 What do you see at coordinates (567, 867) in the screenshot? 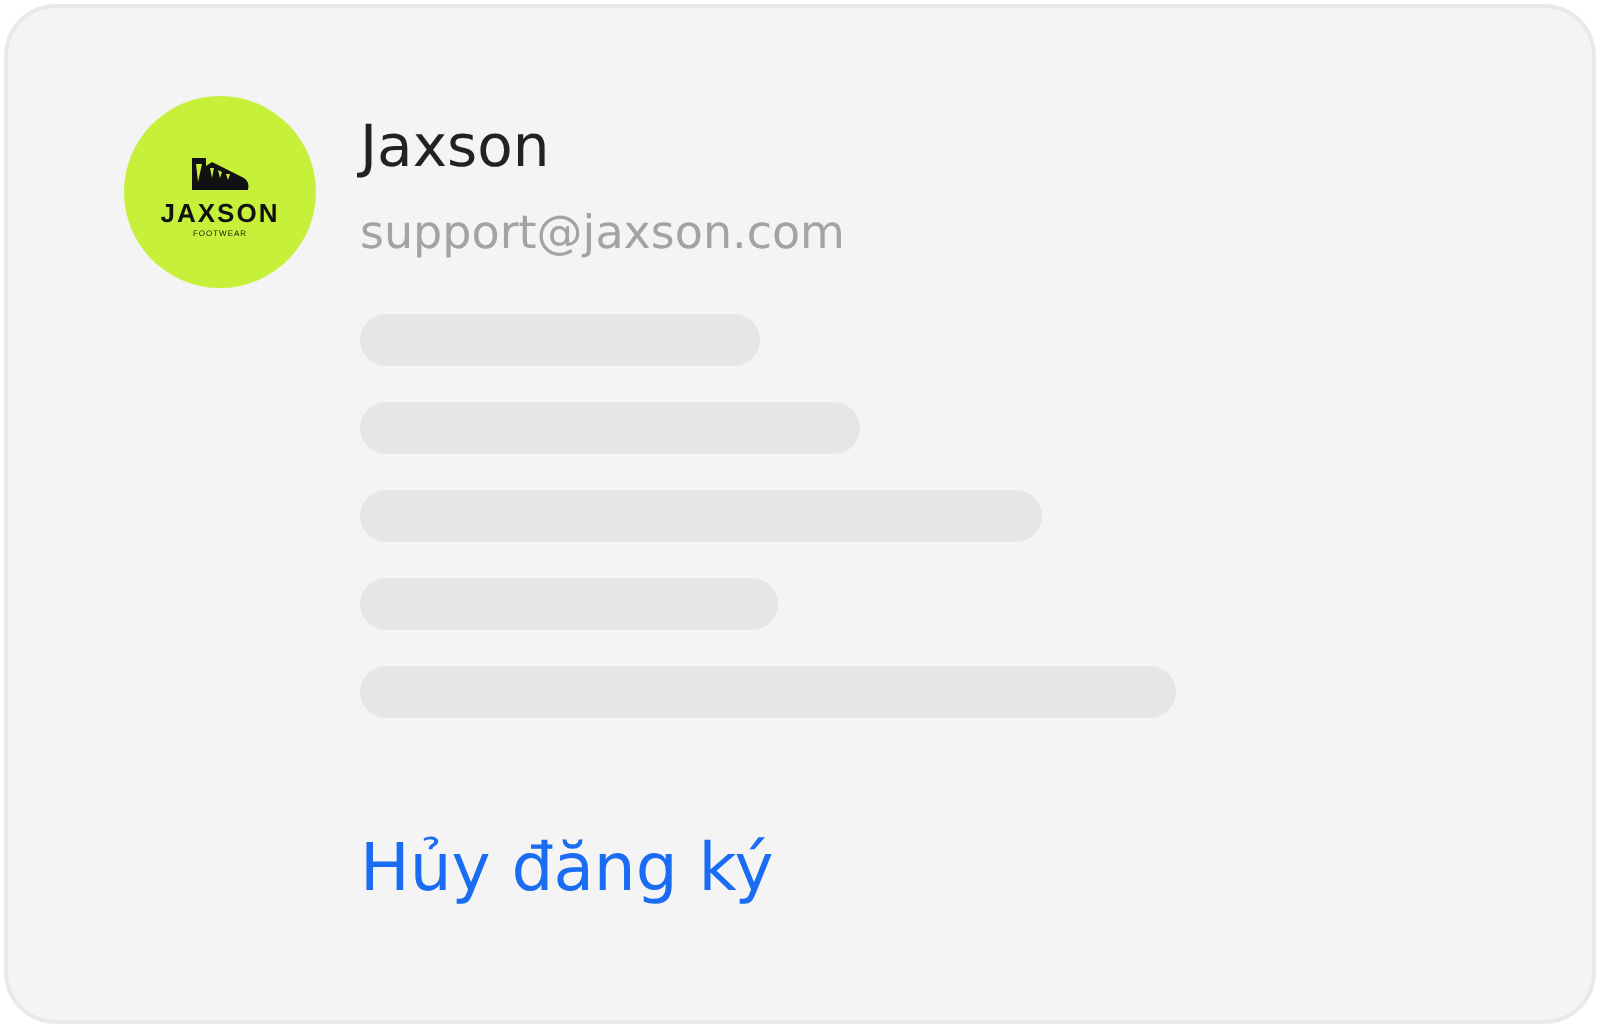
I see `unsubscribe-link: Hủy đăng ký` at bounding box center [567, 867].